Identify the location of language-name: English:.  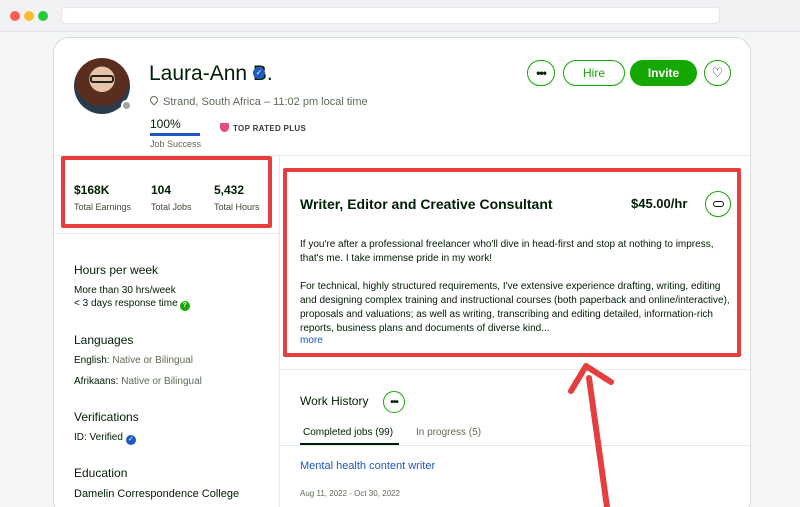
(92, 360).